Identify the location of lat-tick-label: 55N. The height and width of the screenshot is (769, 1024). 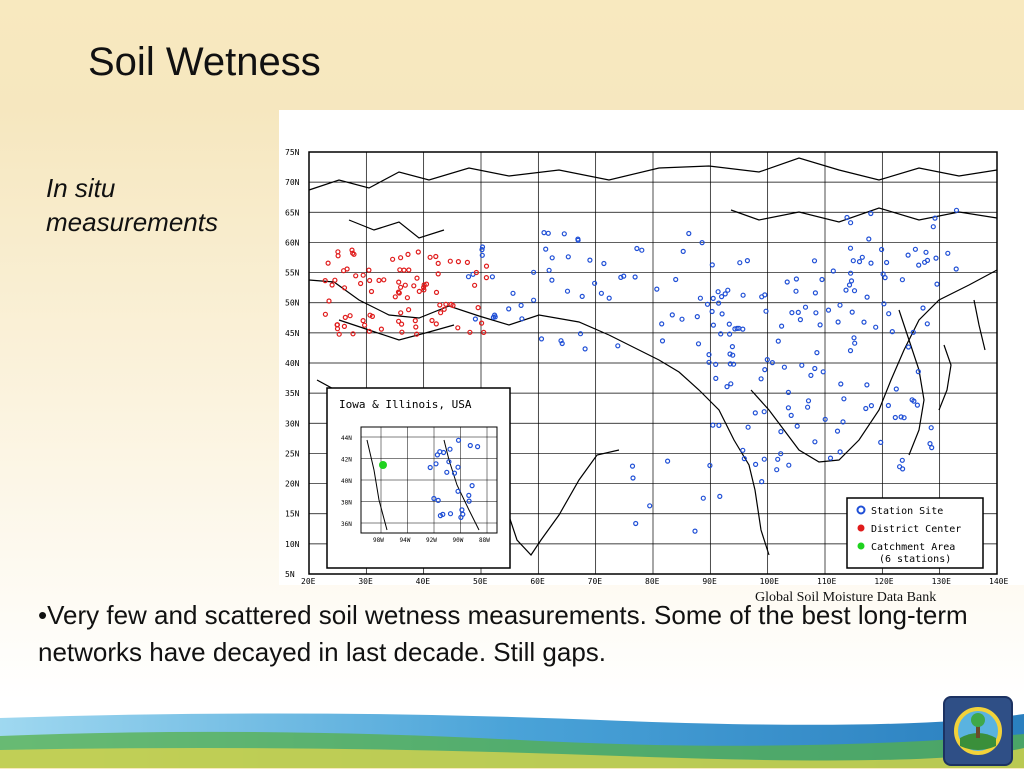
(292, 273).